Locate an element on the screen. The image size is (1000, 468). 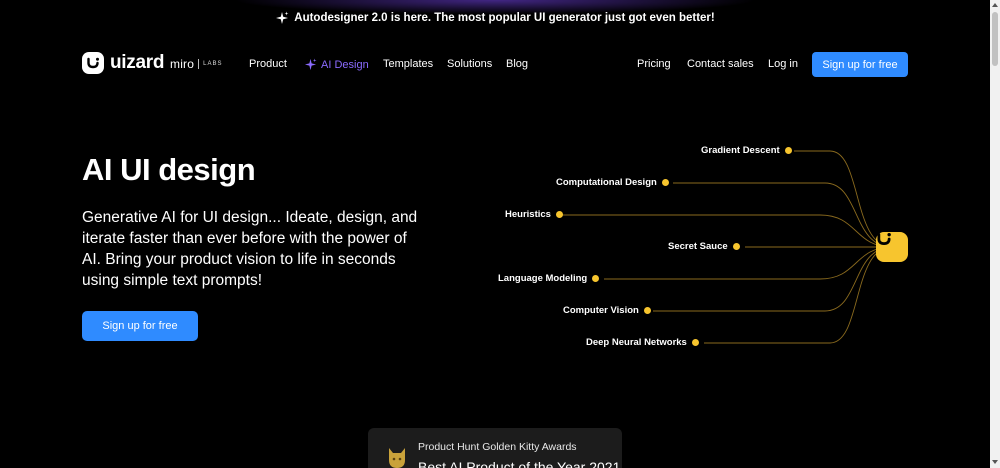
miro-labs-badge: miro LABS is located at coordinates (196, 64).